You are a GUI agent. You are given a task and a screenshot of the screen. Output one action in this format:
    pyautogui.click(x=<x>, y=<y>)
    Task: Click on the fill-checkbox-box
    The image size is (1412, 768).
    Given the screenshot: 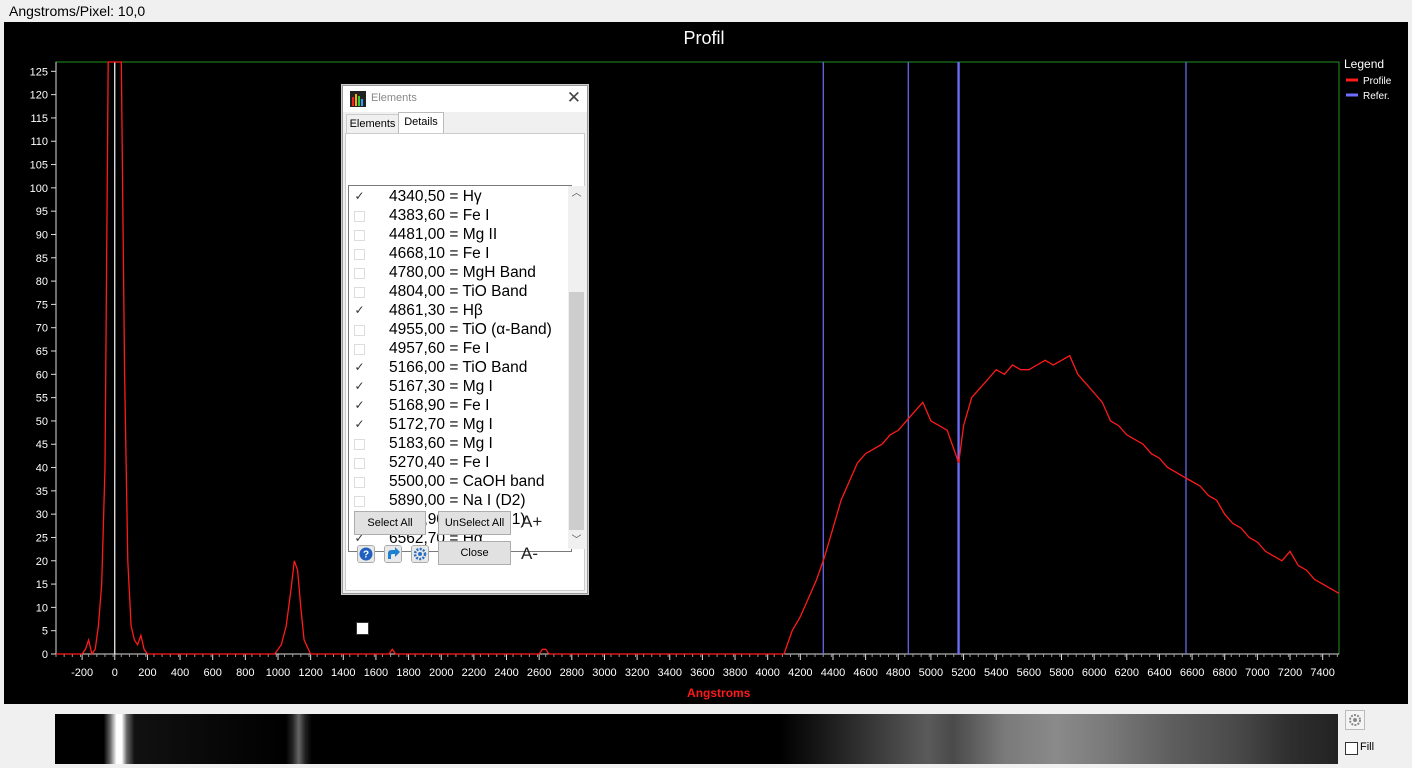 What is the action you would take?
    pyautogui.click(x=1351, y=748)
    